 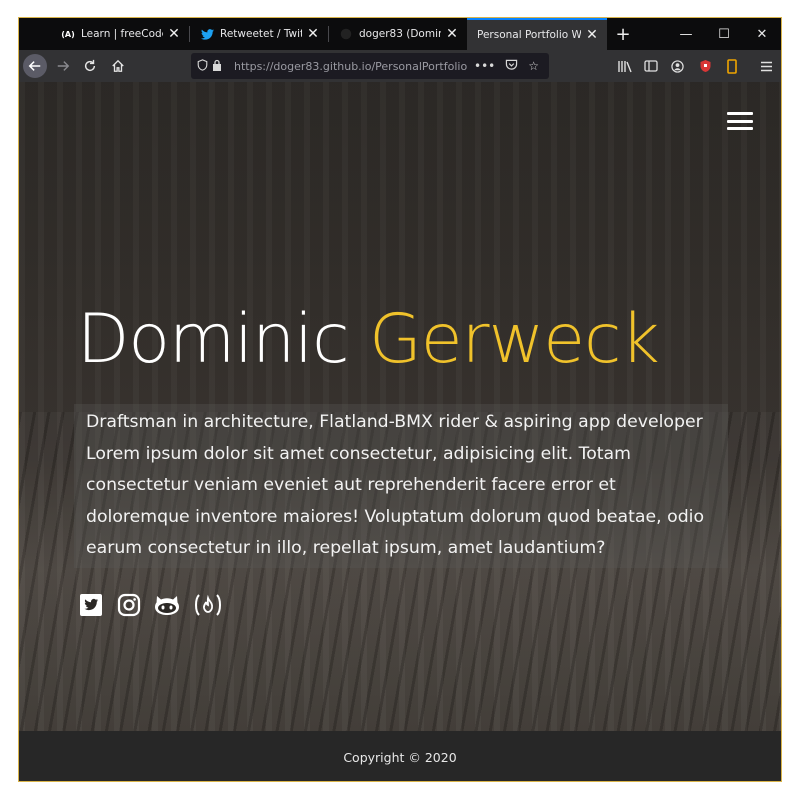 I want to click on sidebar-icon, so click(x=651, y=66).